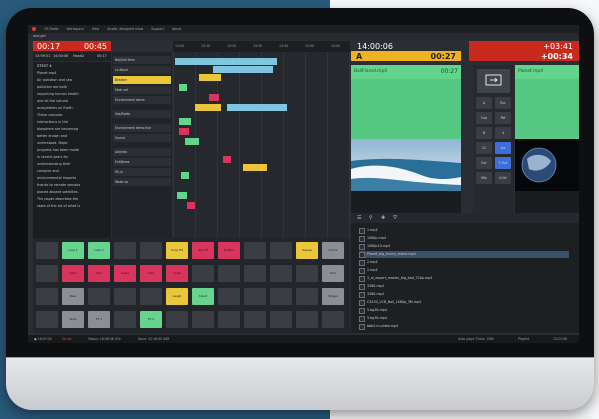 The image size is (599, 419). I want to click on sound-pad: Shout, so click(203, 296).